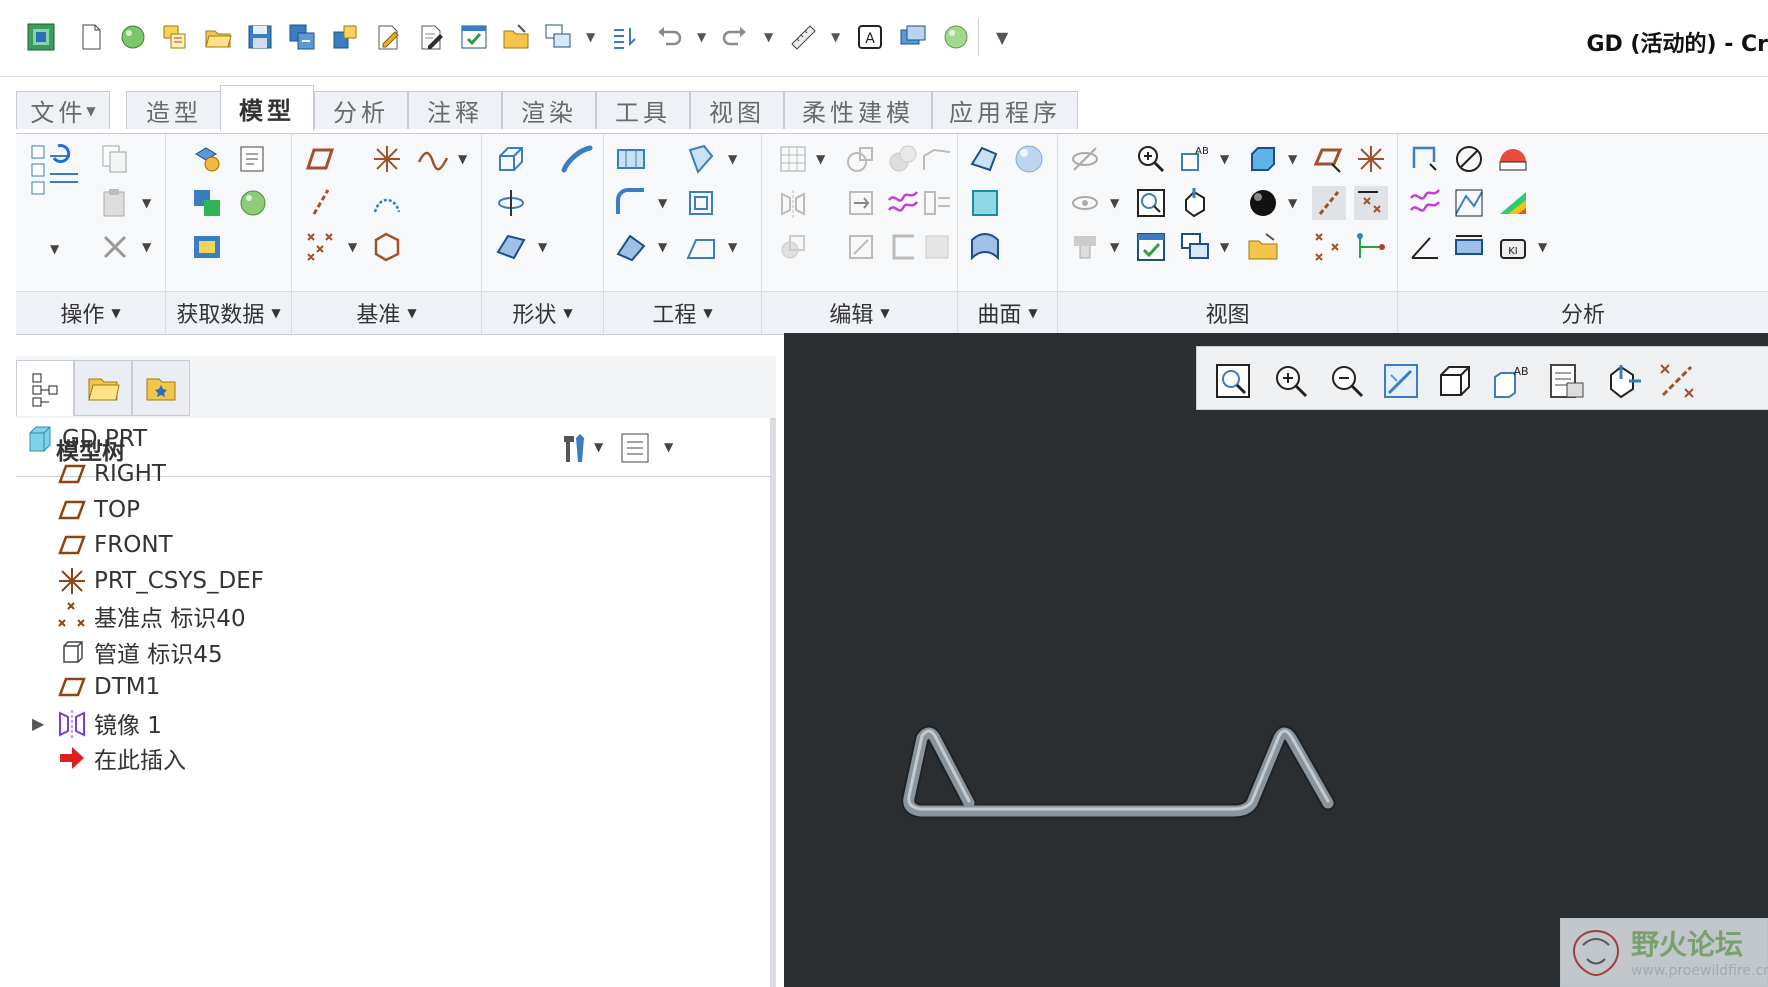 The width and height of the screenshot is (1768, 987). Describe the element at coordinates (1151, 247) in the screenshot. I see `window-activate-icon` at that location.